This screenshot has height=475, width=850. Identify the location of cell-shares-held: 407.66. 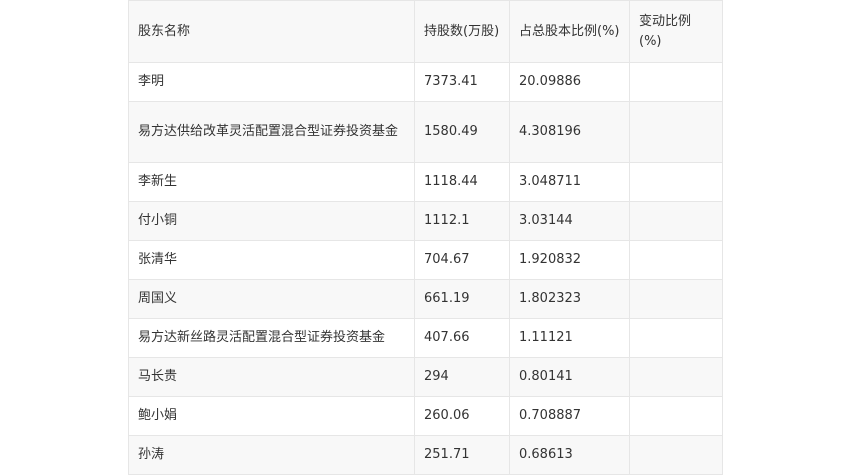
(462, 338).